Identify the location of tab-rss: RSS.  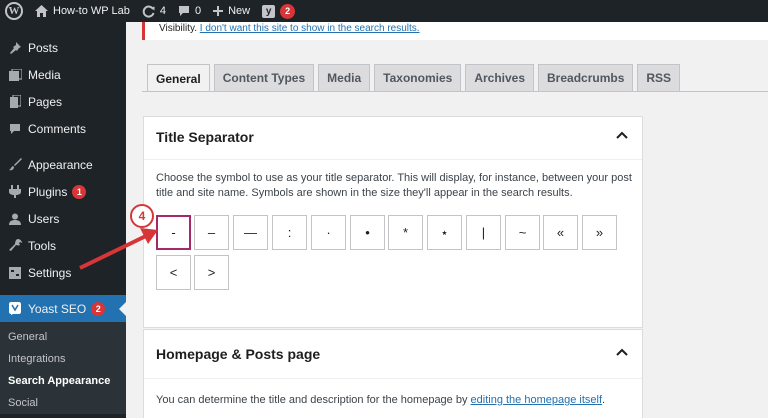
(659, 77).